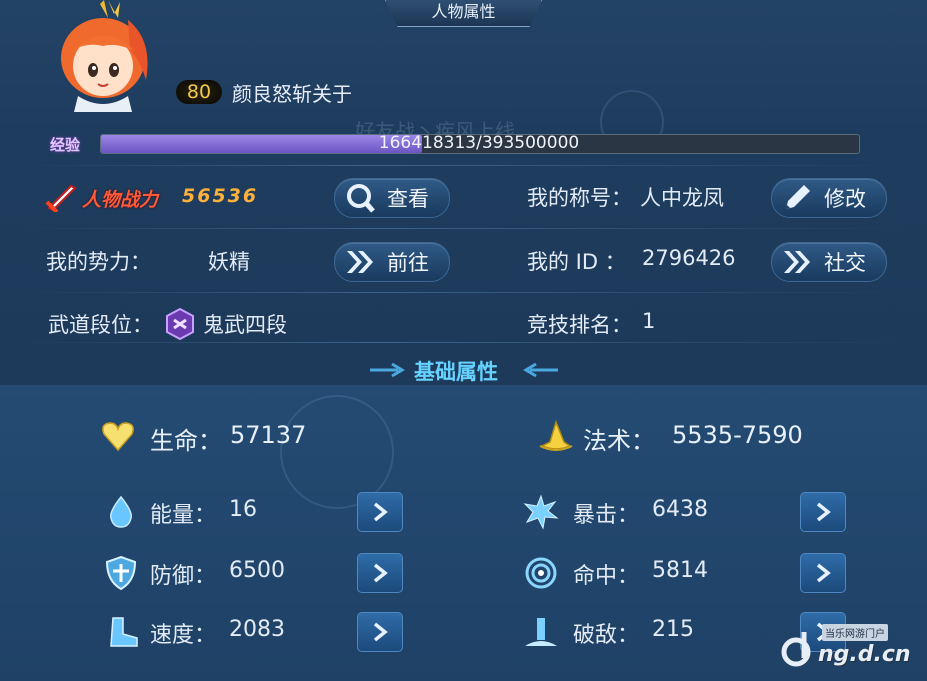 The height and width of the screenshot is (681, 927). I want to click on ornament-right-icon, so click(540, 370).